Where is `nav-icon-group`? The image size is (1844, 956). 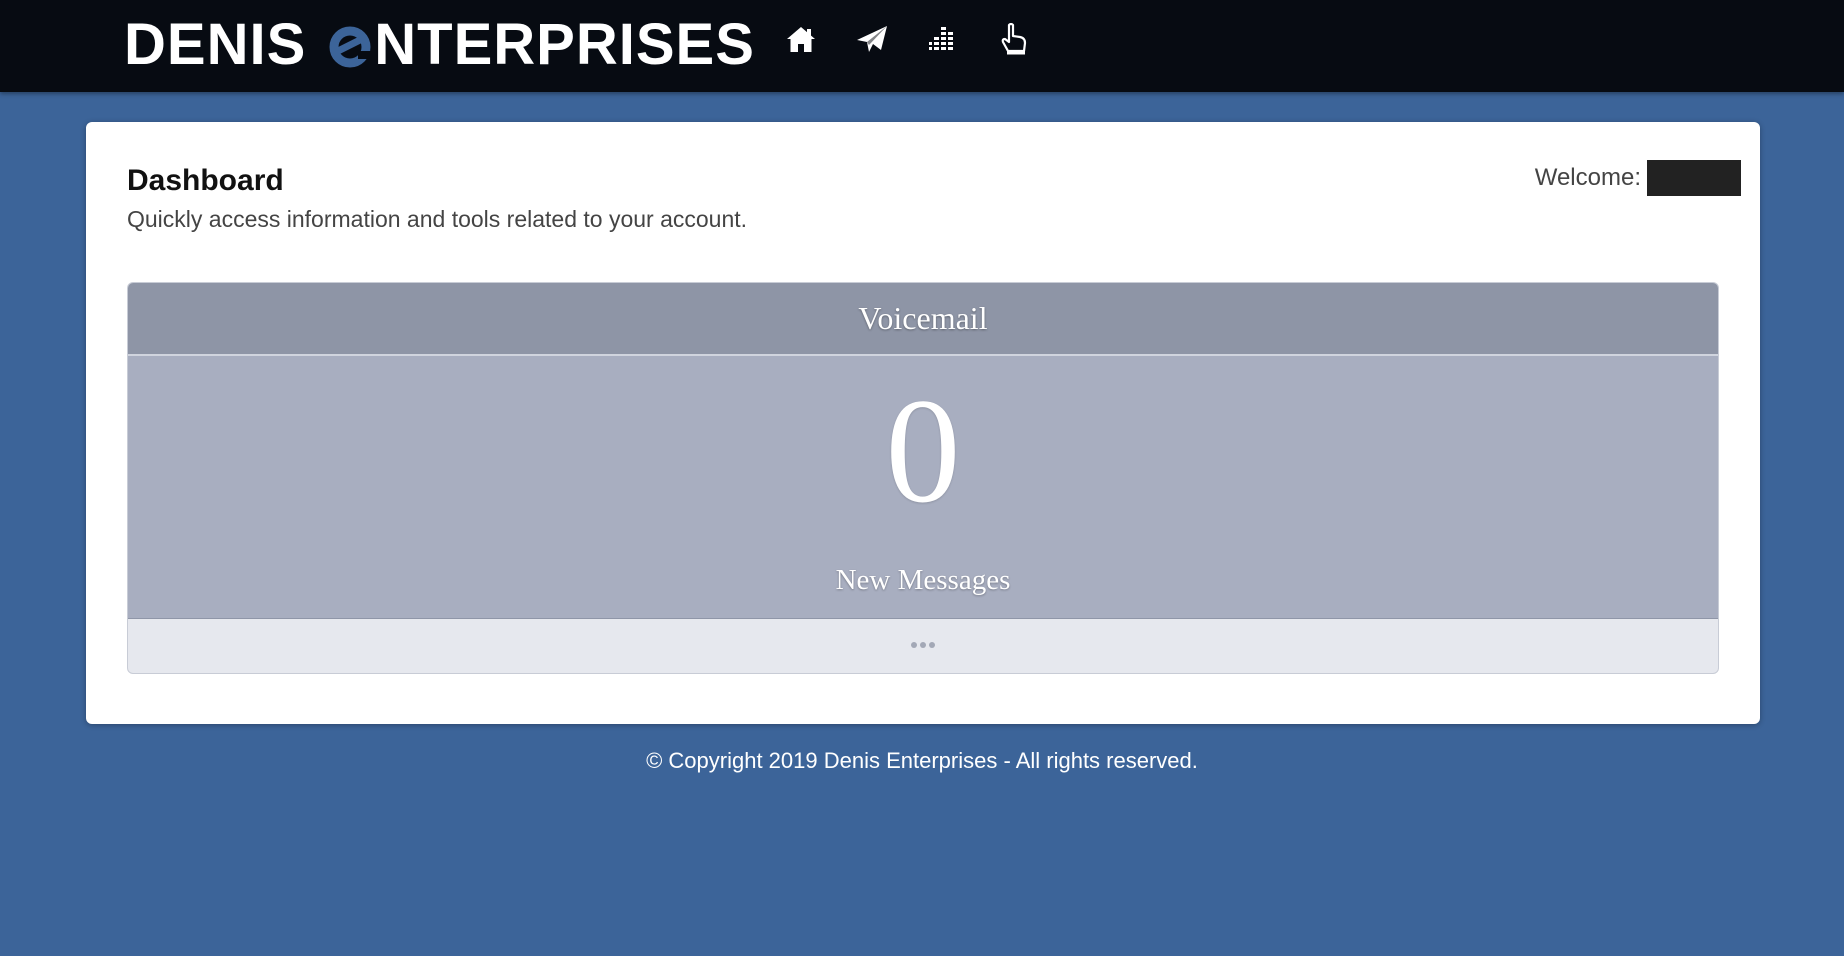
nav-icon-group is located at coordinates (922, 39).